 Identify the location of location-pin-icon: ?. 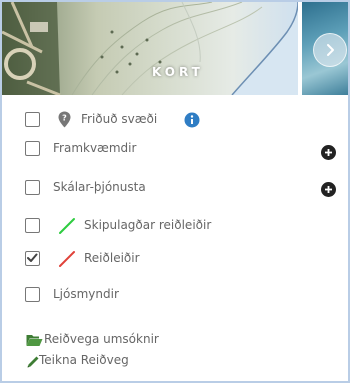
(64, 119).